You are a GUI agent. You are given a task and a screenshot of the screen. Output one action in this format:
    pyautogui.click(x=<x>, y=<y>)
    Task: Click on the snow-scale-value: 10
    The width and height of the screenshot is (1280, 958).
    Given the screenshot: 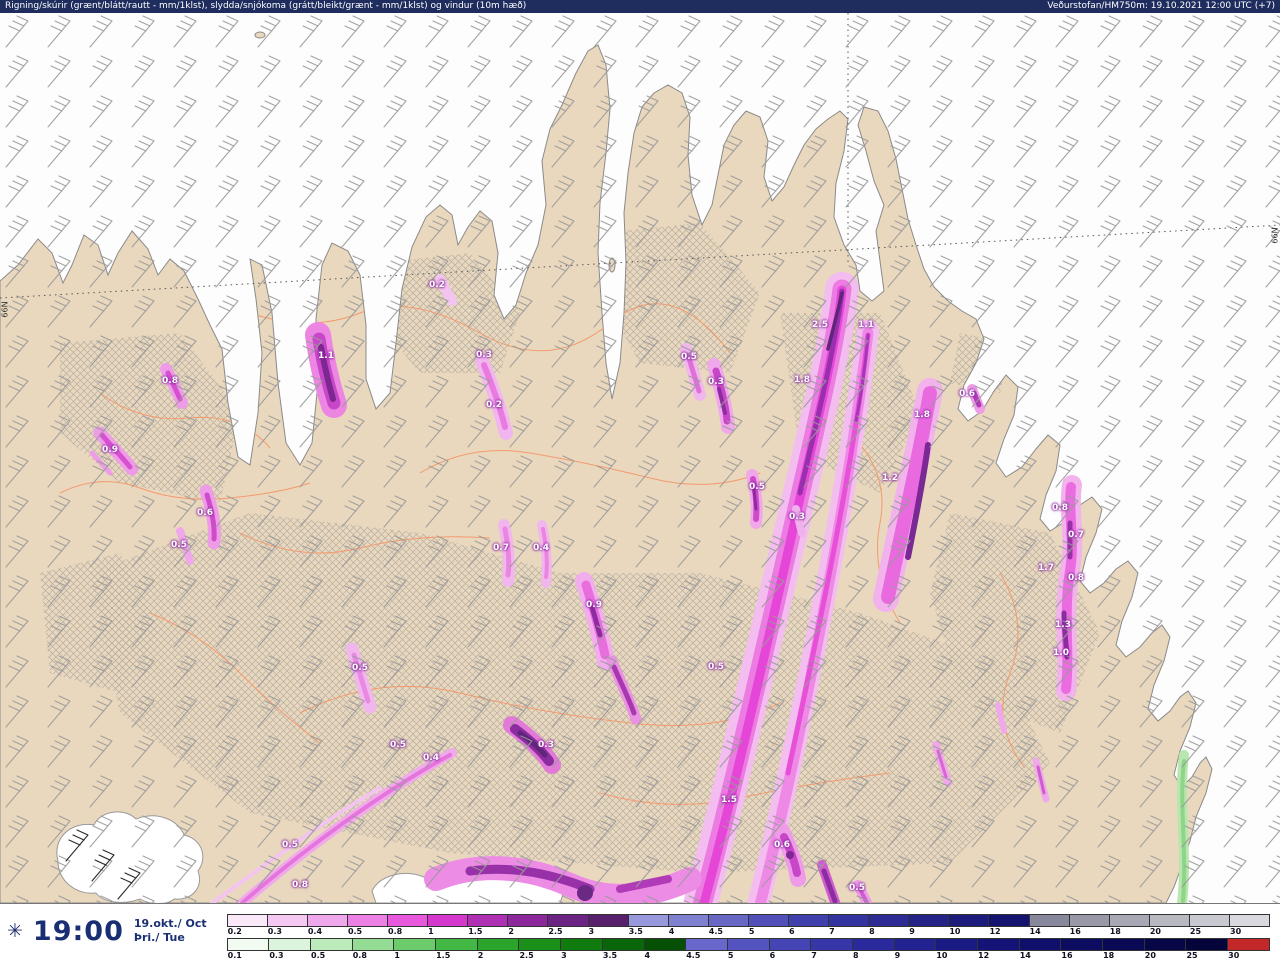 What is the action you would take?
    pyautogui.click(x=942, y=954)
    